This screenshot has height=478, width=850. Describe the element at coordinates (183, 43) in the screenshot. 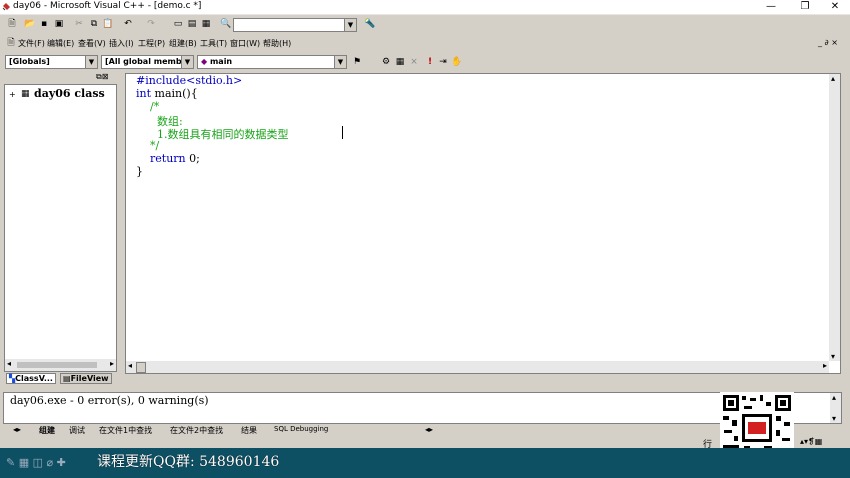

I see `menu-build: 组建(B)` at that location.